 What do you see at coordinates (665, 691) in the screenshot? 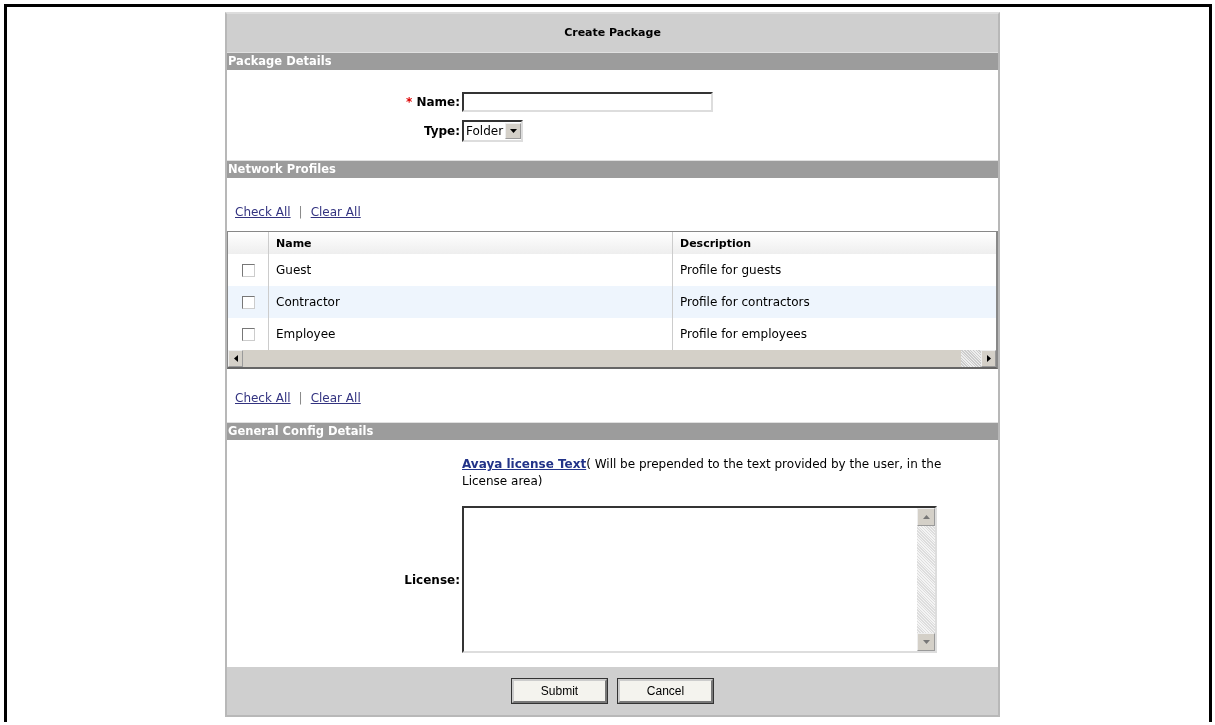
I see `cancel-button: Cancel` at bounding box center [665, 691].